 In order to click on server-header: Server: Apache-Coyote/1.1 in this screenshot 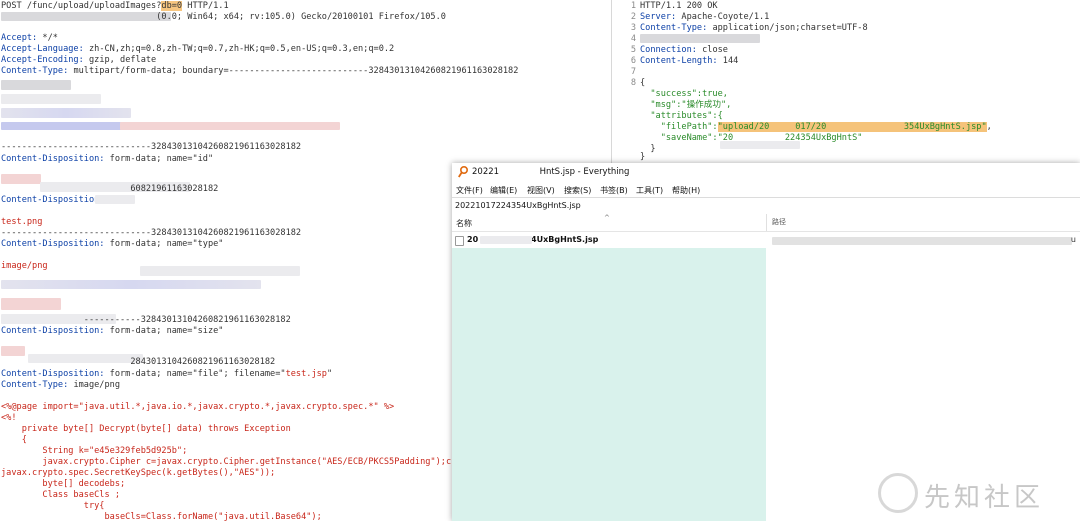, I will do `click(705, 17)`.